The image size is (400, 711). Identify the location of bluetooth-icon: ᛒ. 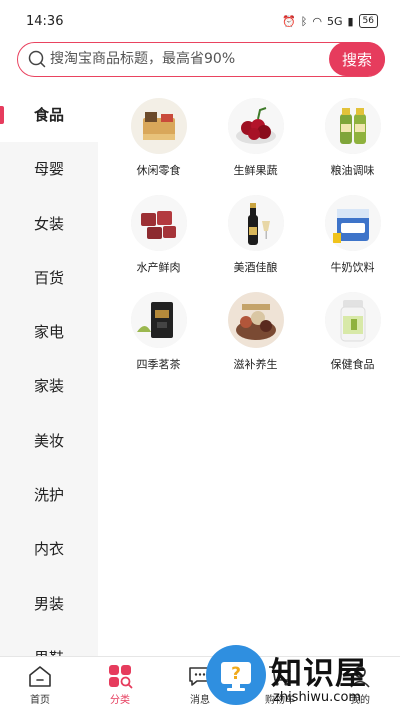
(304, 21).